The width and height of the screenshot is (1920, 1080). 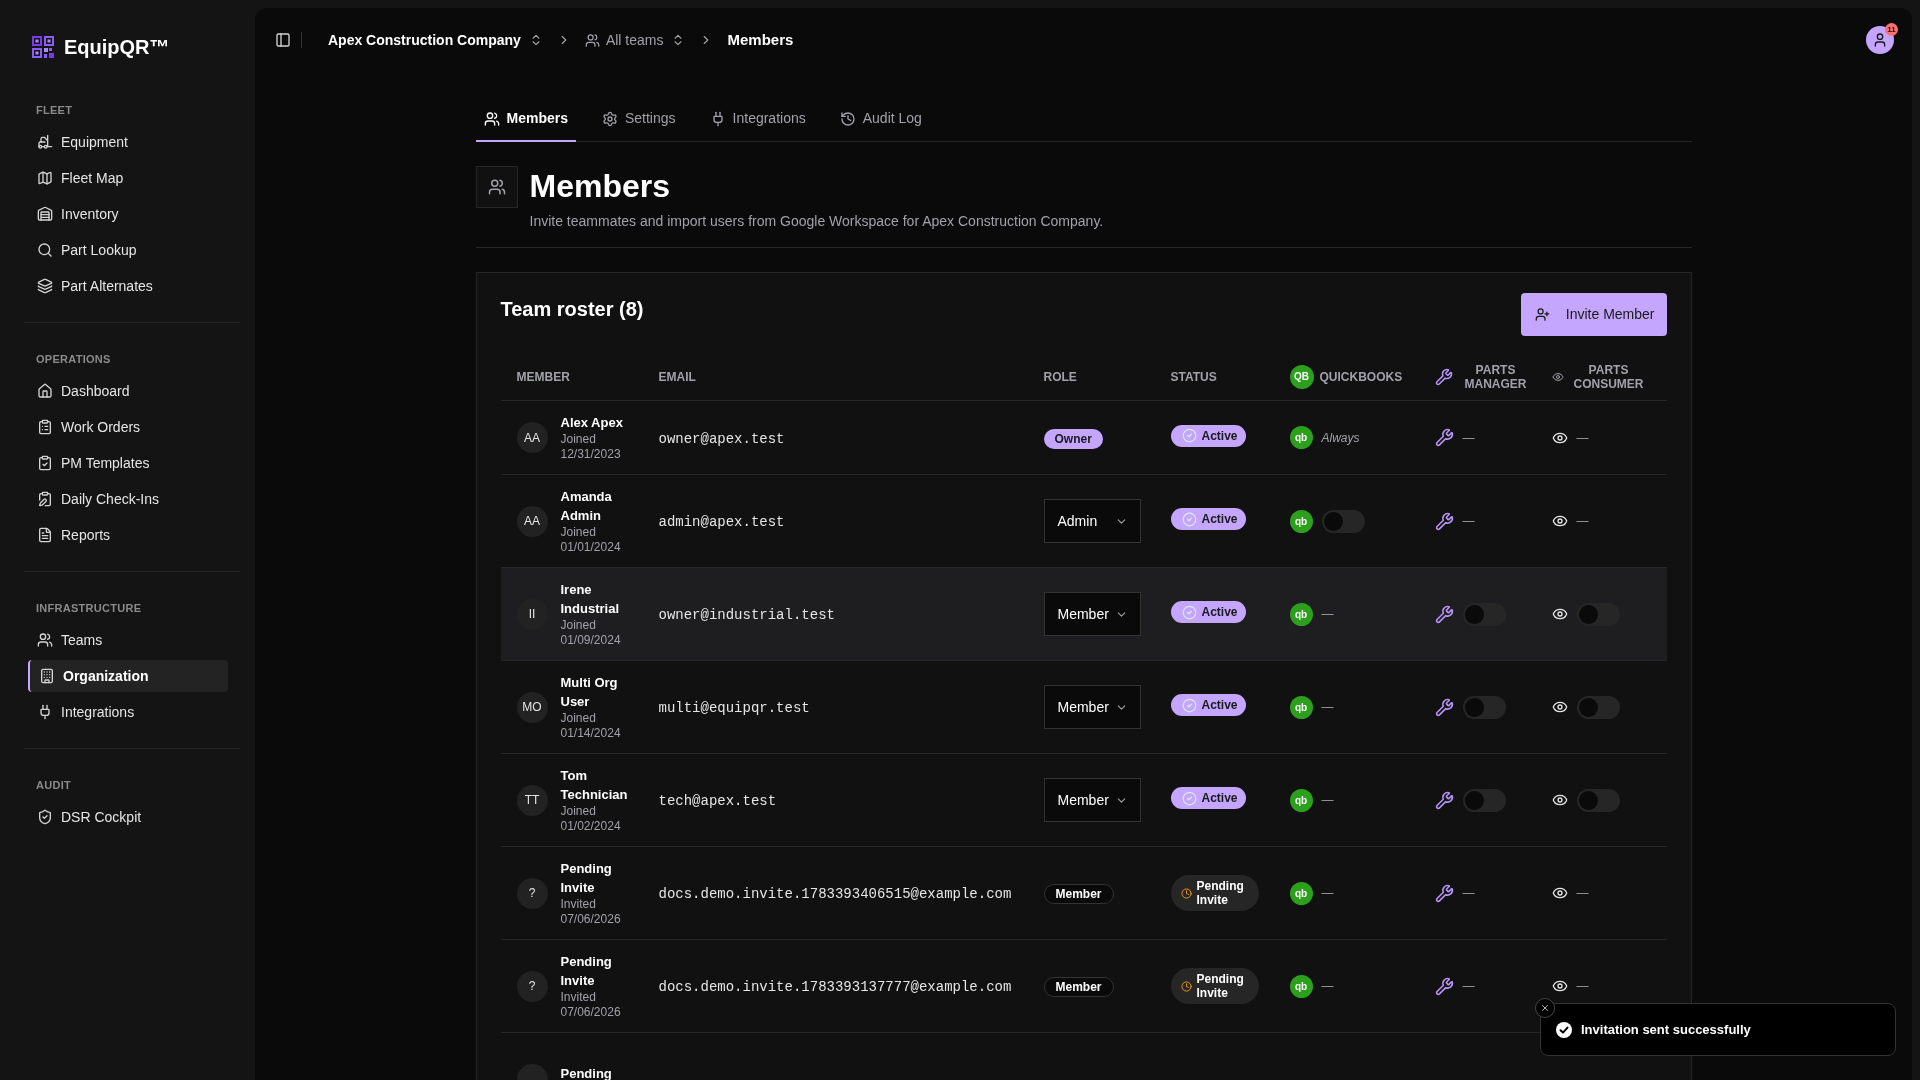 I want to click on member-name: Irene Industrial, so click(x=590, y=599).